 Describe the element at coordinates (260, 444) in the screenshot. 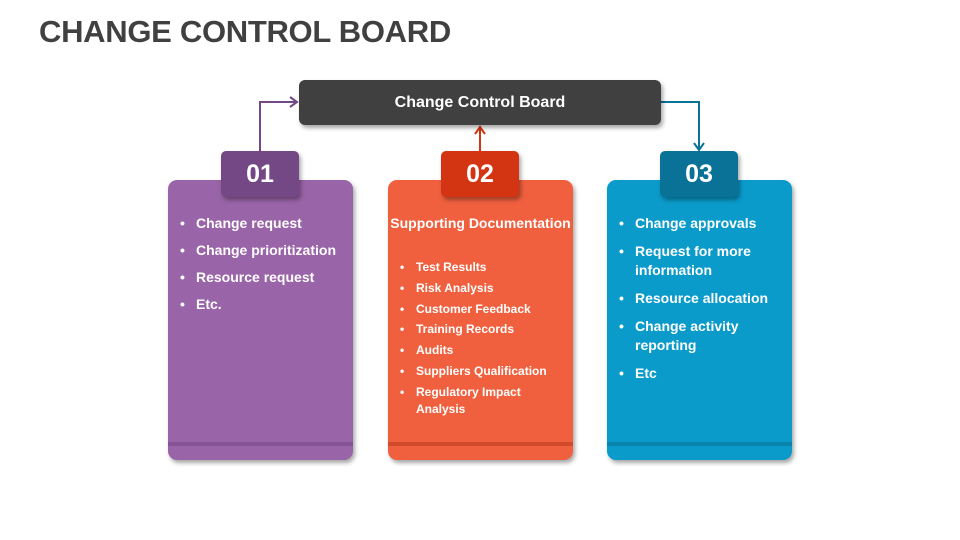

I see `card-01-band` at that location.